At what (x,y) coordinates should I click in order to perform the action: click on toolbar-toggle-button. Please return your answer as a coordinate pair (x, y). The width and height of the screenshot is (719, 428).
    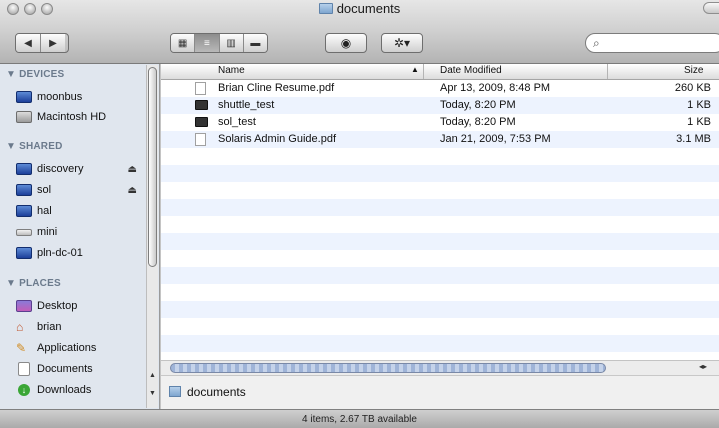
    Looking at the image, I should click on (711, 8).